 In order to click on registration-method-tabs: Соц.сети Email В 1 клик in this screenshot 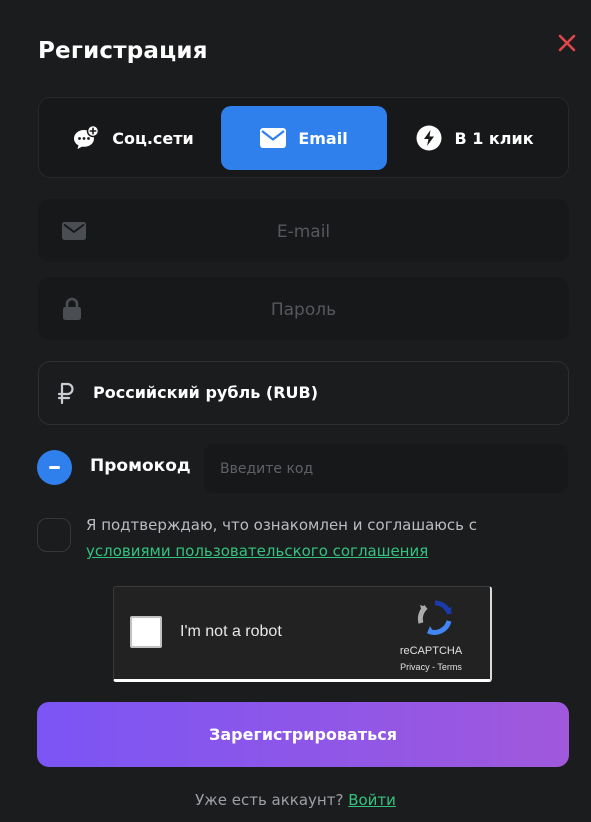, I will do `click(303, 137)`.